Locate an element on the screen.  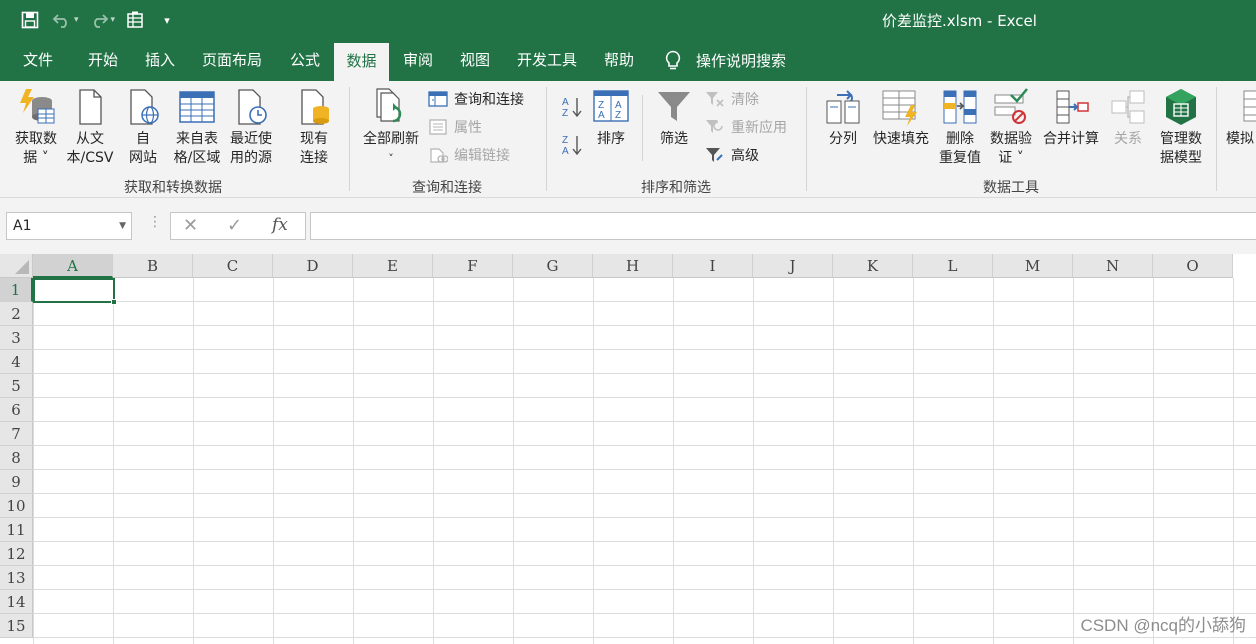
advanced-filter-button: 高级 is located at coordinates (732, 155).